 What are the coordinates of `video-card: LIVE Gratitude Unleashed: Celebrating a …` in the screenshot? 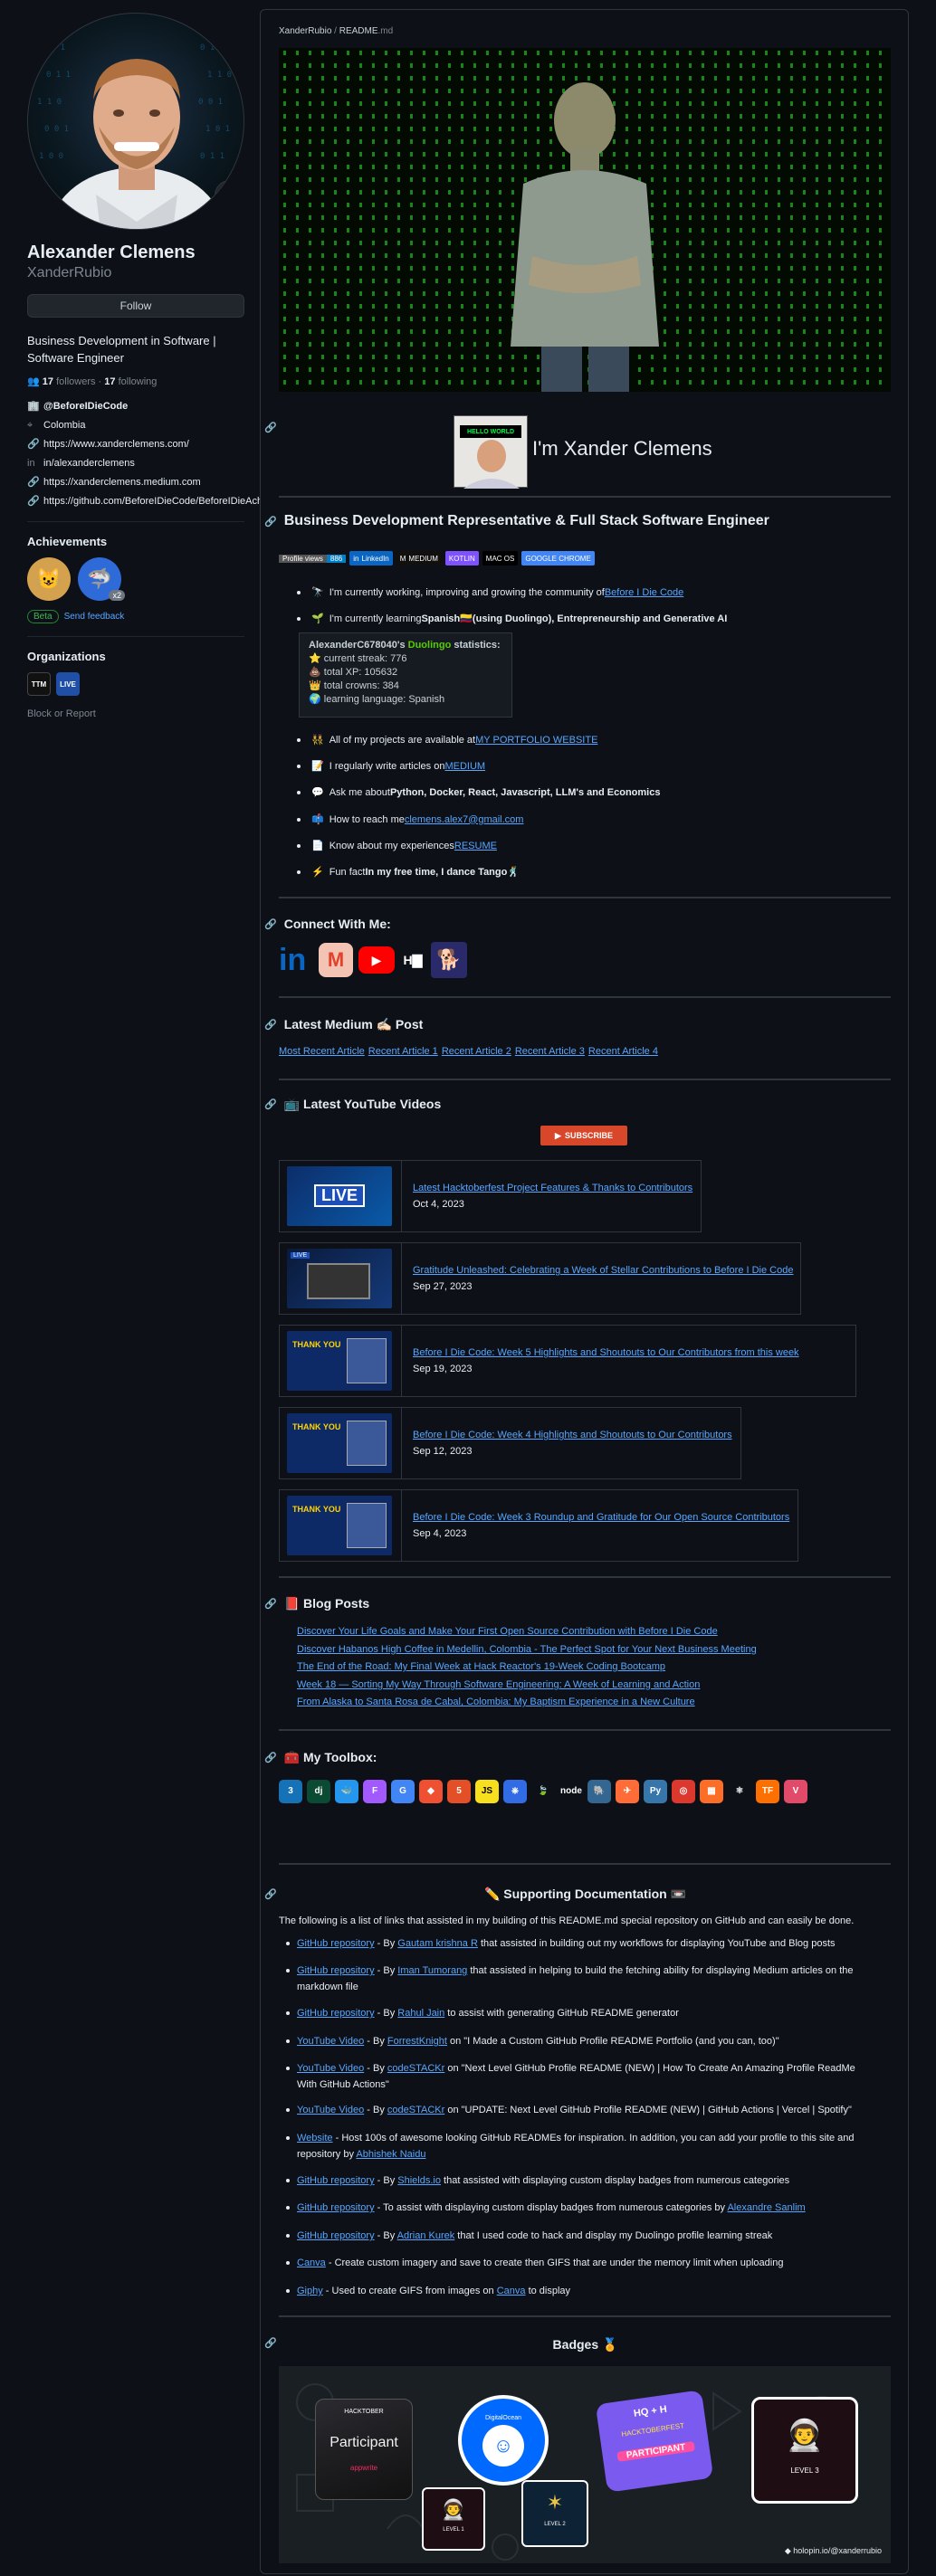 It's located at (540, 1278).